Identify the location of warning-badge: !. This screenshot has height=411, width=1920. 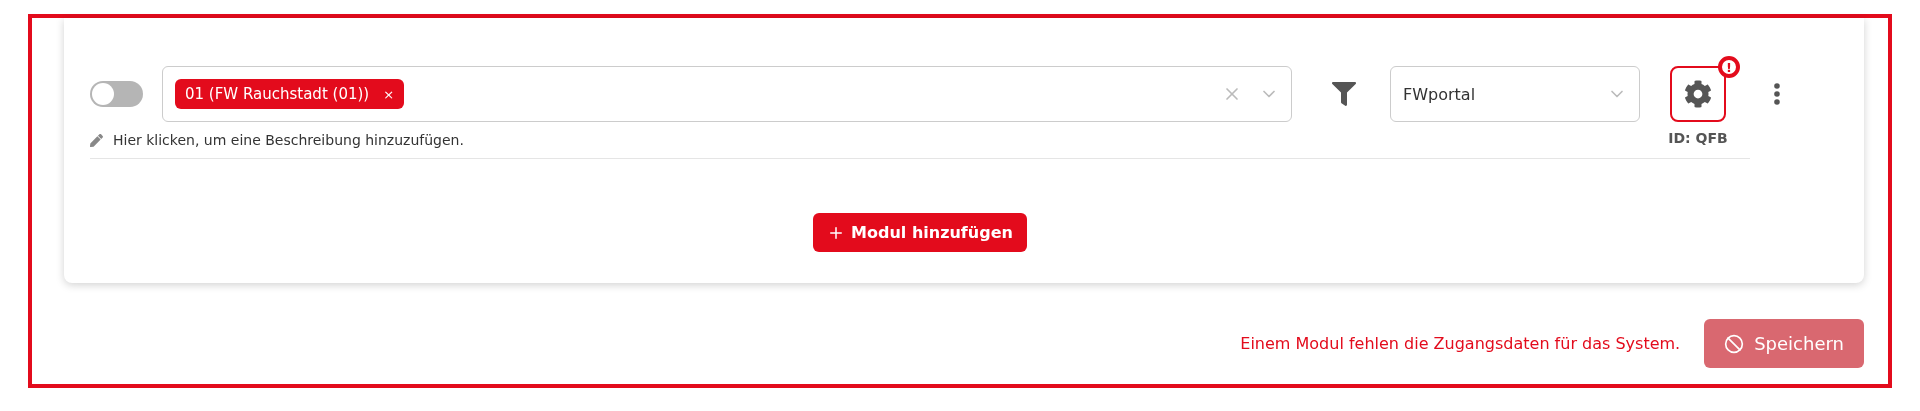
(1729, 67).